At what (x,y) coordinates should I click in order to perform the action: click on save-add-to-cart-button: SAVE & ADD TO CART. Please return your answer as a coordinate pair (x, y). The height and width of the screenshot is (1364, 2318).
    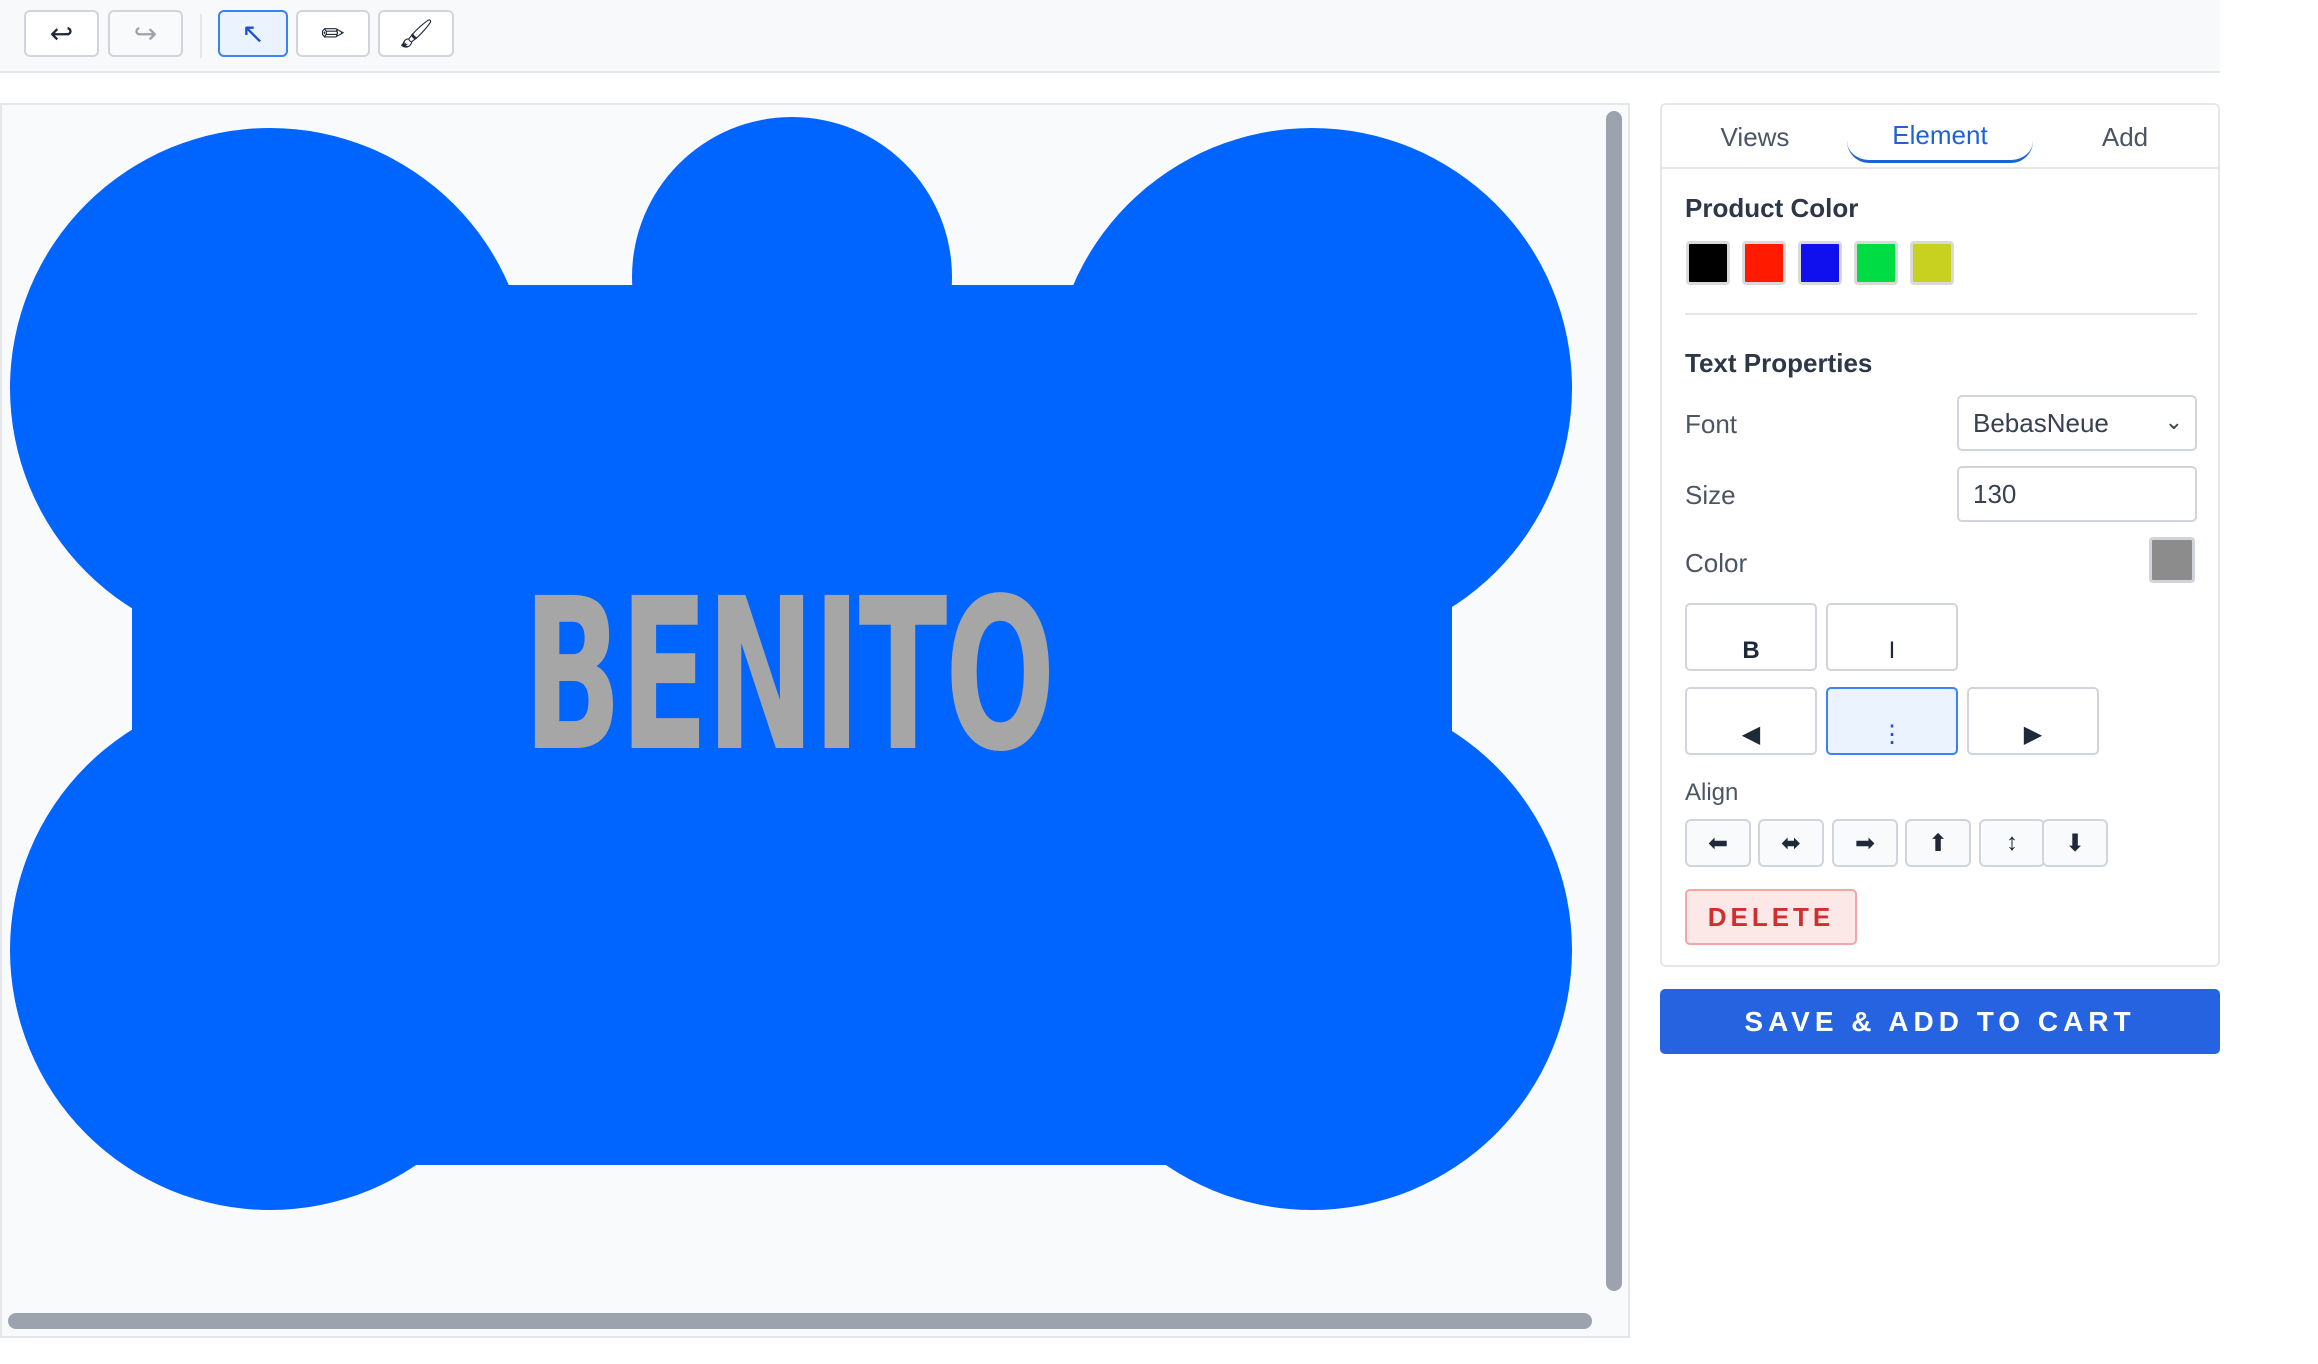
    Looking at the image, I should click on (1940, 1021).